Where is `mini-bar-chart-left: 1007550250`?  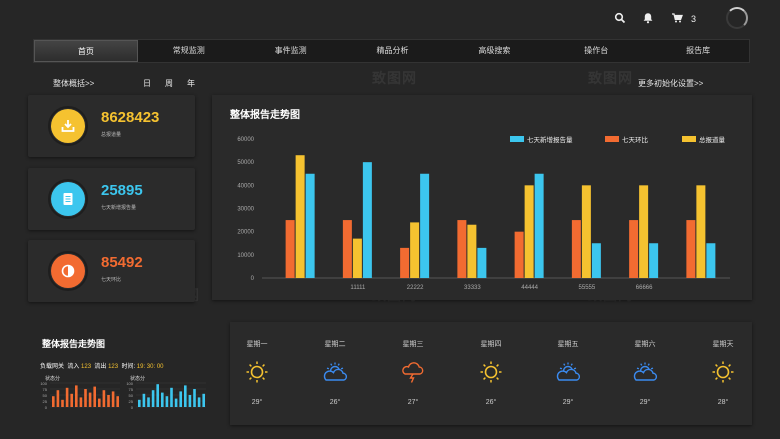 mini-bar-chart-left: 1007550250 is located at coordinates (80, 395).